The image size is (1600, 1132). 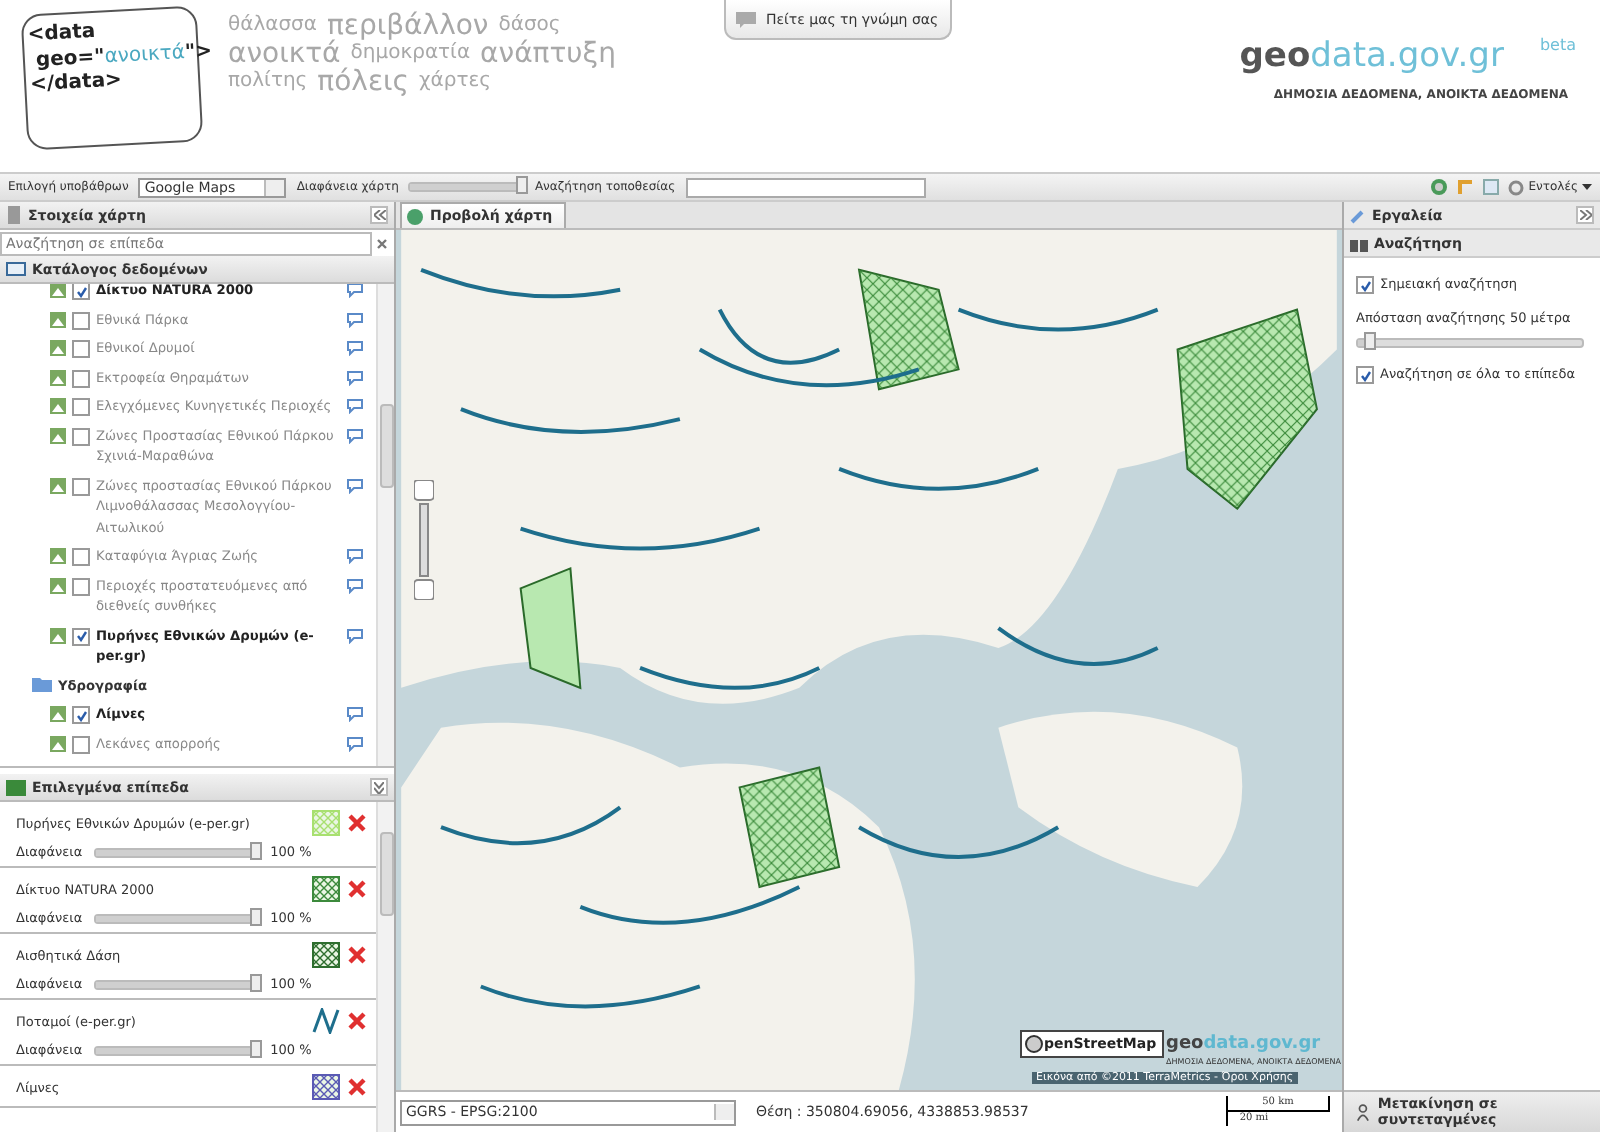 I want to click on clear-icon, so click(x=382, y=243).